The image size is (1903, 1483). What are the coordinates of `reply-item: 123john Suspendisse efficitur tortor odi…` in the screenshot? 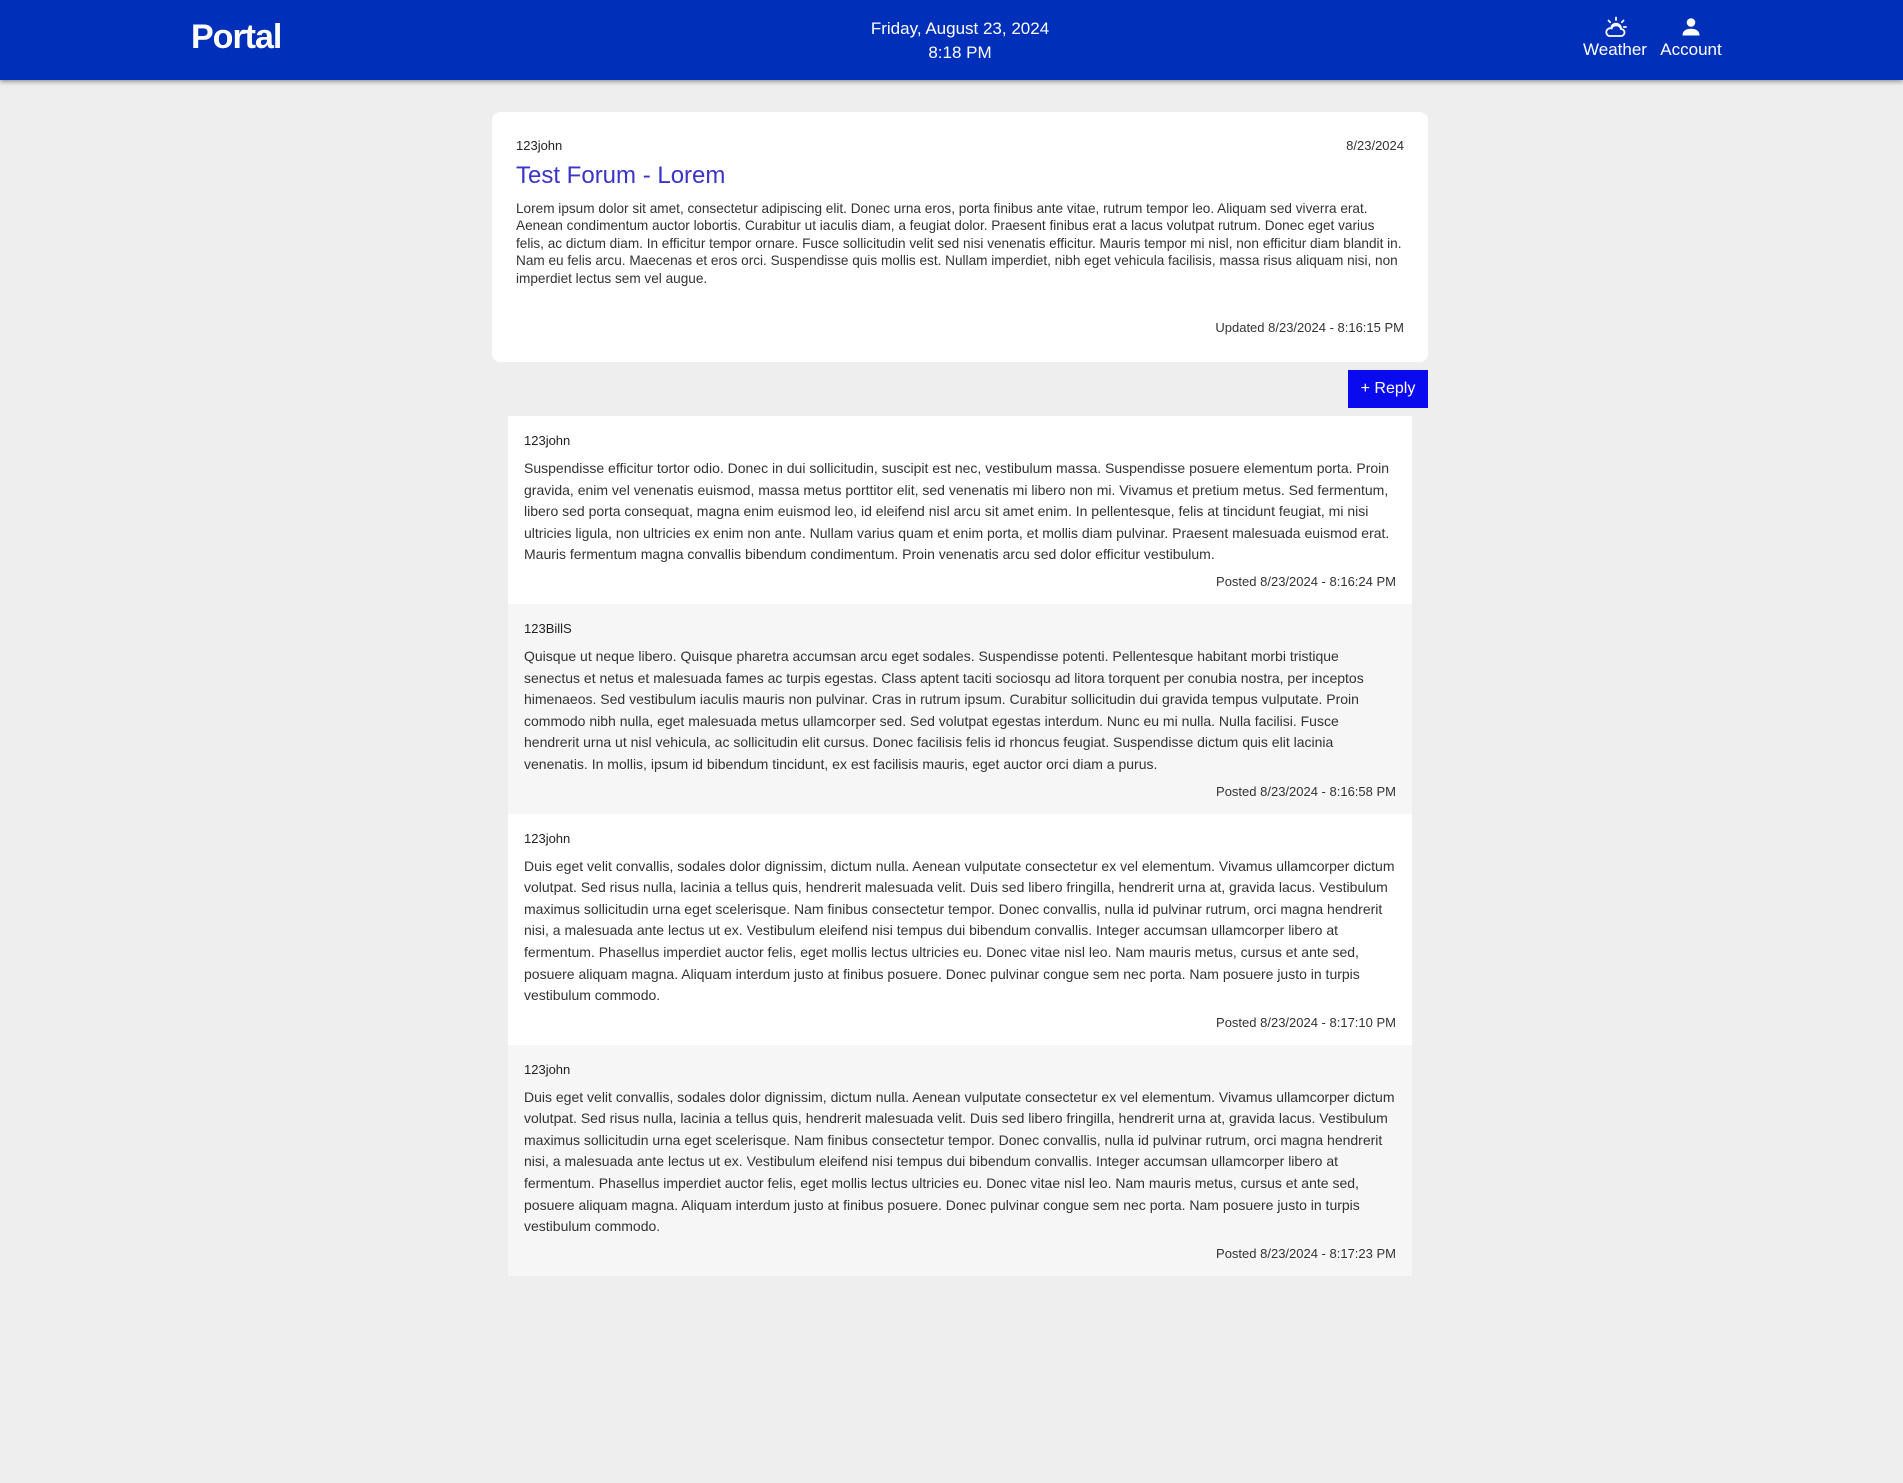 It's located at (960, 510).